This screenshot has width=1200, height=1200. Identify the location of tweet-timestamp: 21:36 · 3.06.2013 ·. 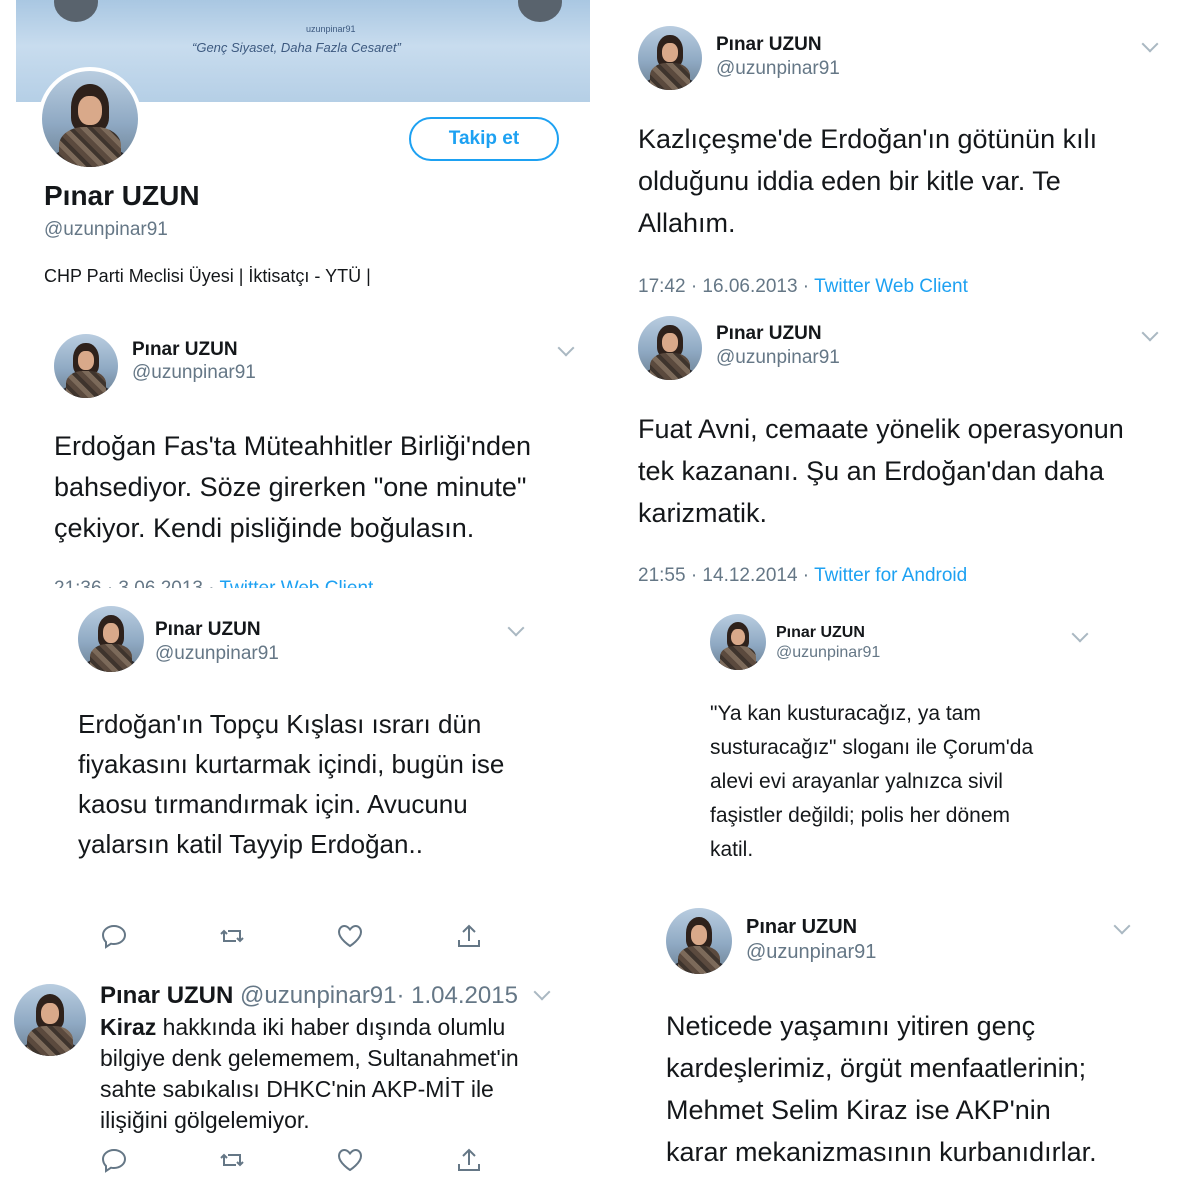
(137, 583).